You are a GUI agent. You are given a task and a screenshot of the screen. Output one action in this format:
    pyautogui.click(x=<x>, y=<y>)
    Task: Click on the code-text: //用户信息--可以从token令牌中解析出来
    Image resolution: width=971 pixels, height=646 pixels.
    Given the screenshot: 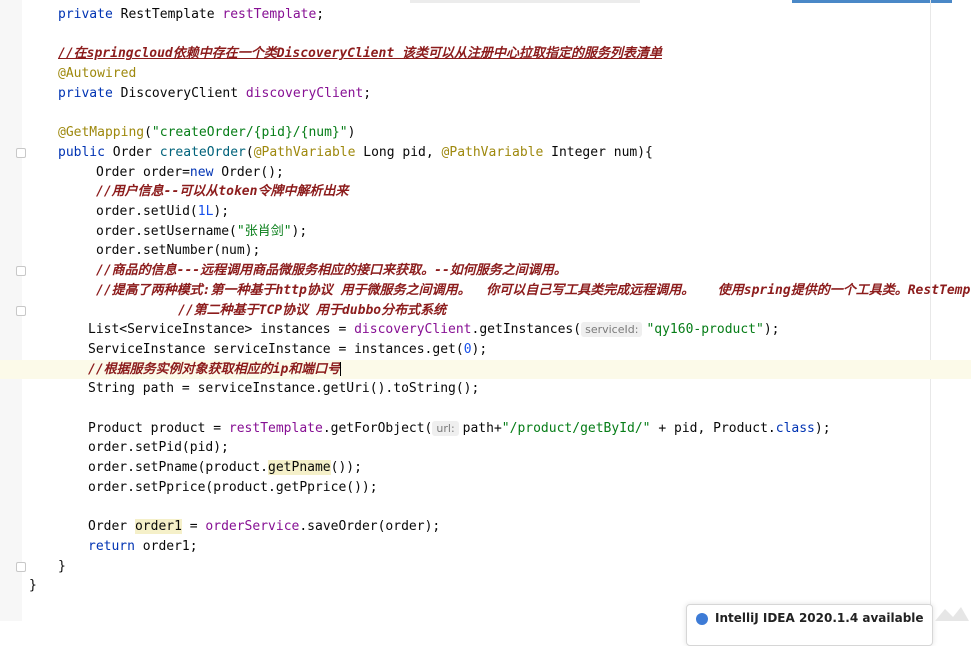 What is the action you would take?
    pyautogui.click(x=222, y=192)
    